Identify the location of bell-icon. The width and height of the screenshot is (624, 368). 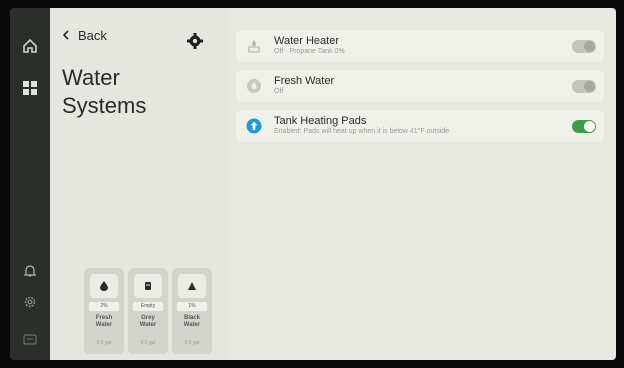
(30, 271).